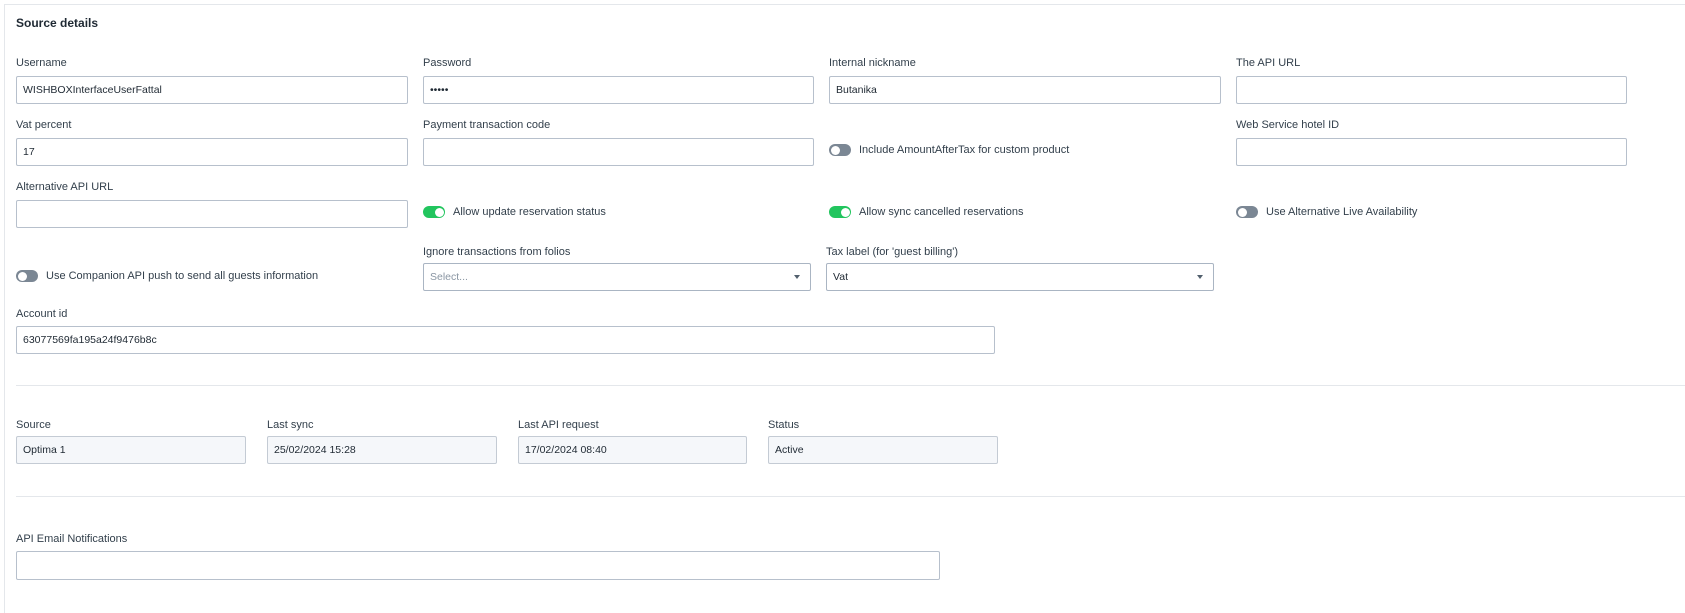 Image resolution: width=1685 pixels, height=613 pixels. Describe the element at coordinates (72, 539) in the screenshot. I see `email-notifications-label: API Email Notifications` at that location.